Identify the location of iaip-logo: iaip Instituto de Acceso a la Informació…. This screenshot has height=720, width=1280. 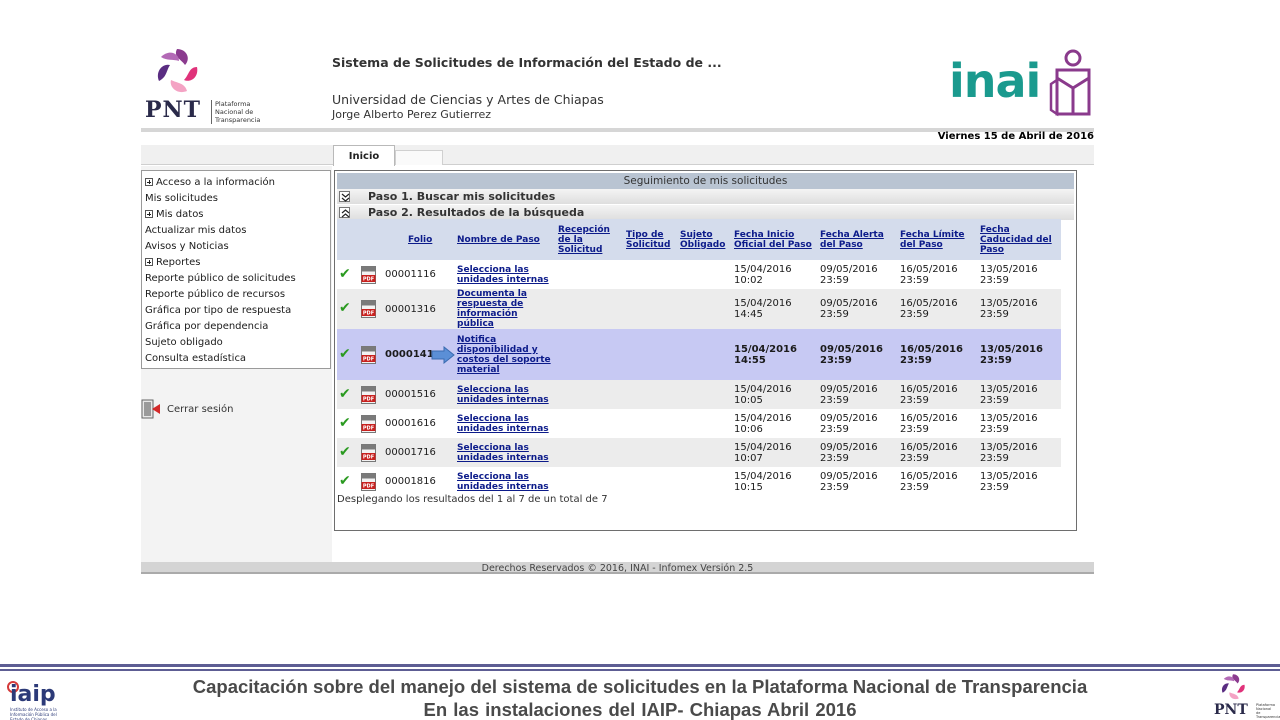
(34, 700).